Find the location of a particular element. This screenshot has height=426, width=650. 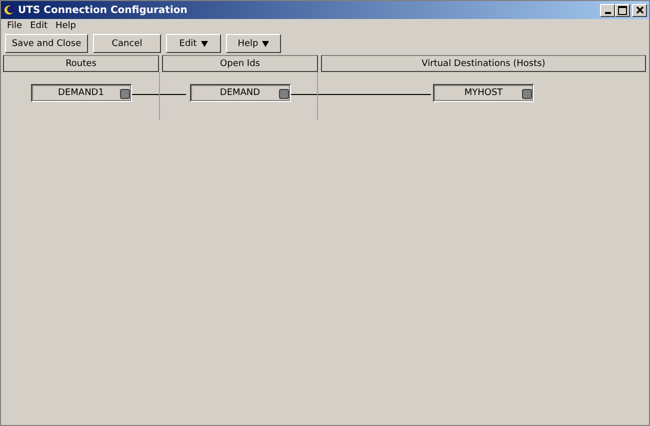

diagram-node: MYHOST is located at coordinates (483, 93).